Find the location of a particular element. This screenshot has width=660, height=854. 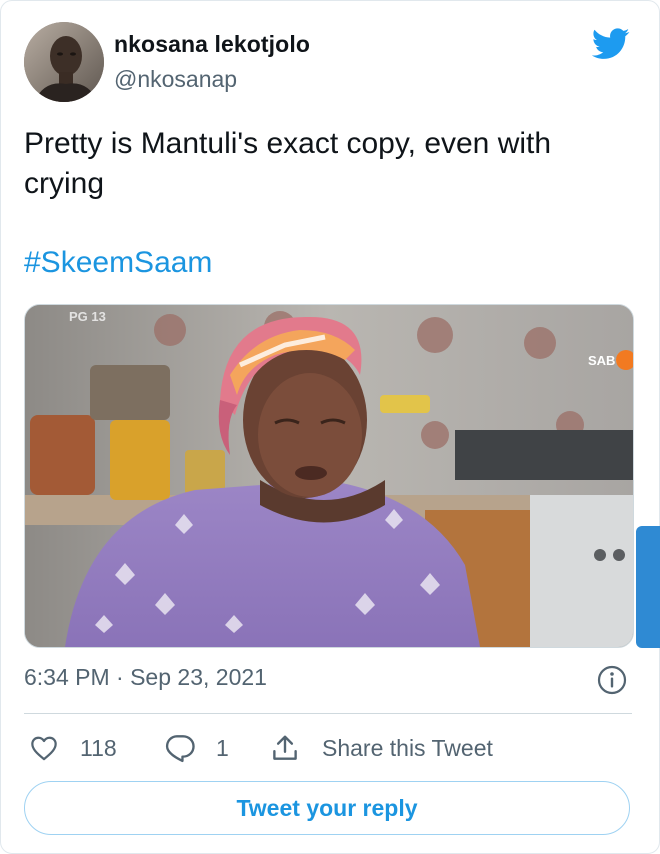

heart-icon is located at coordinates (44, 748).